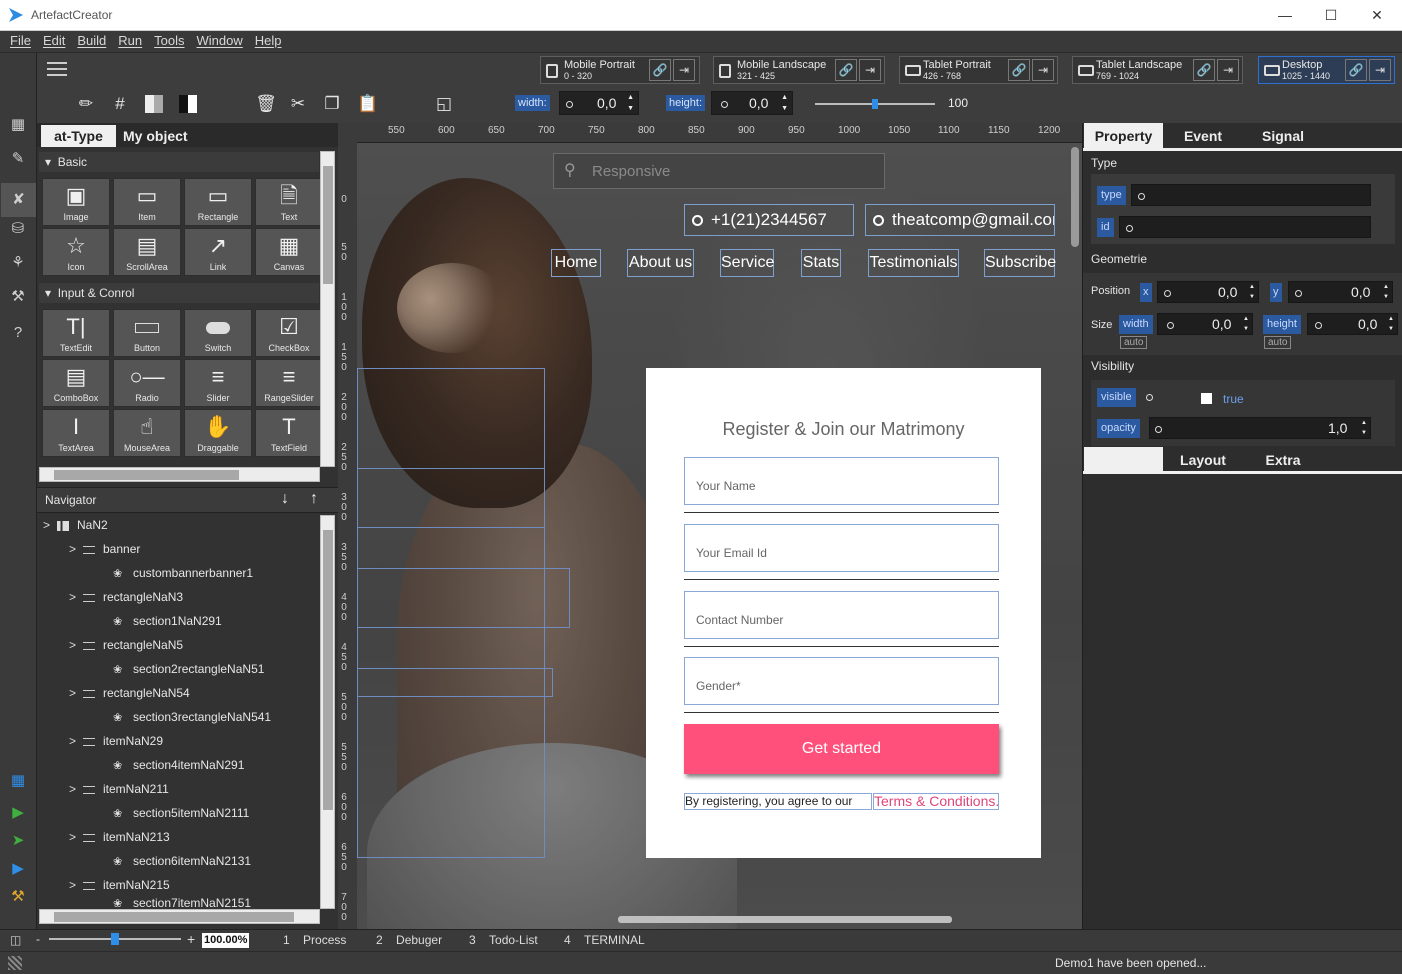 The height and width of the screenshot is (974, 1402). I want to click on contact-number-field: Contact Number, so click(841, 615).